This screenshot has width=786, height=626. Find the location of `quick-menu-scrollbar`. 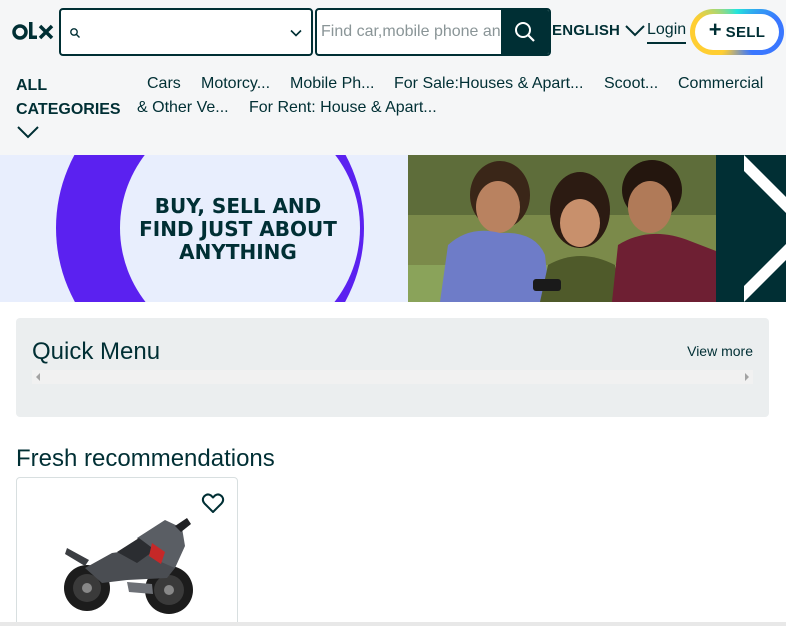

quick-menu-scrollbar is located at coordinates (392, 377).